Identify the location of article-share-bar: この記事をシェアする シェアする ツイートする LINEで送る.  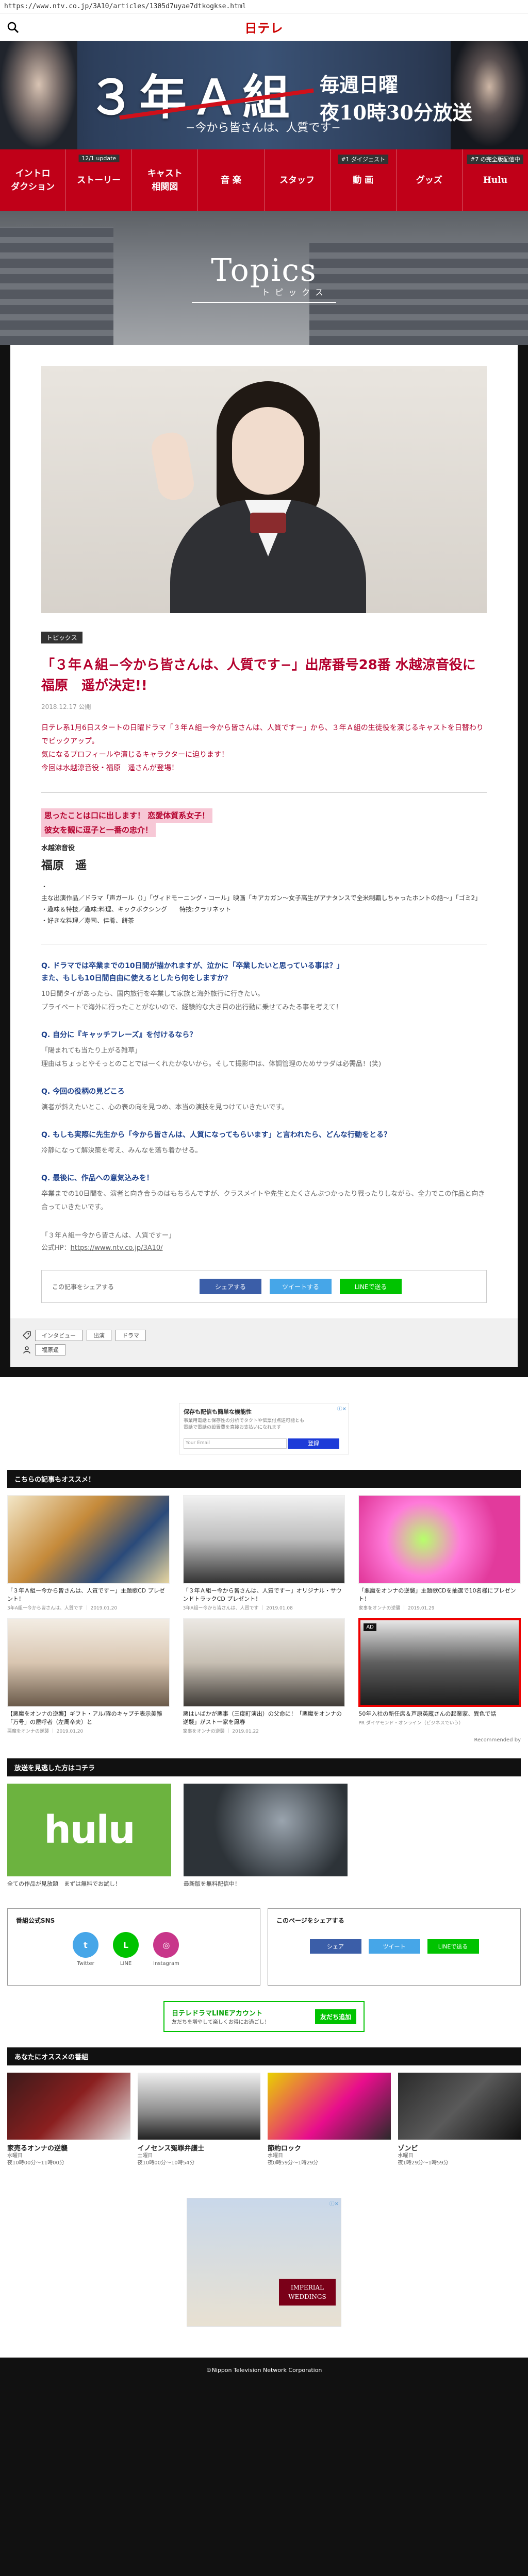
(264, 1286).